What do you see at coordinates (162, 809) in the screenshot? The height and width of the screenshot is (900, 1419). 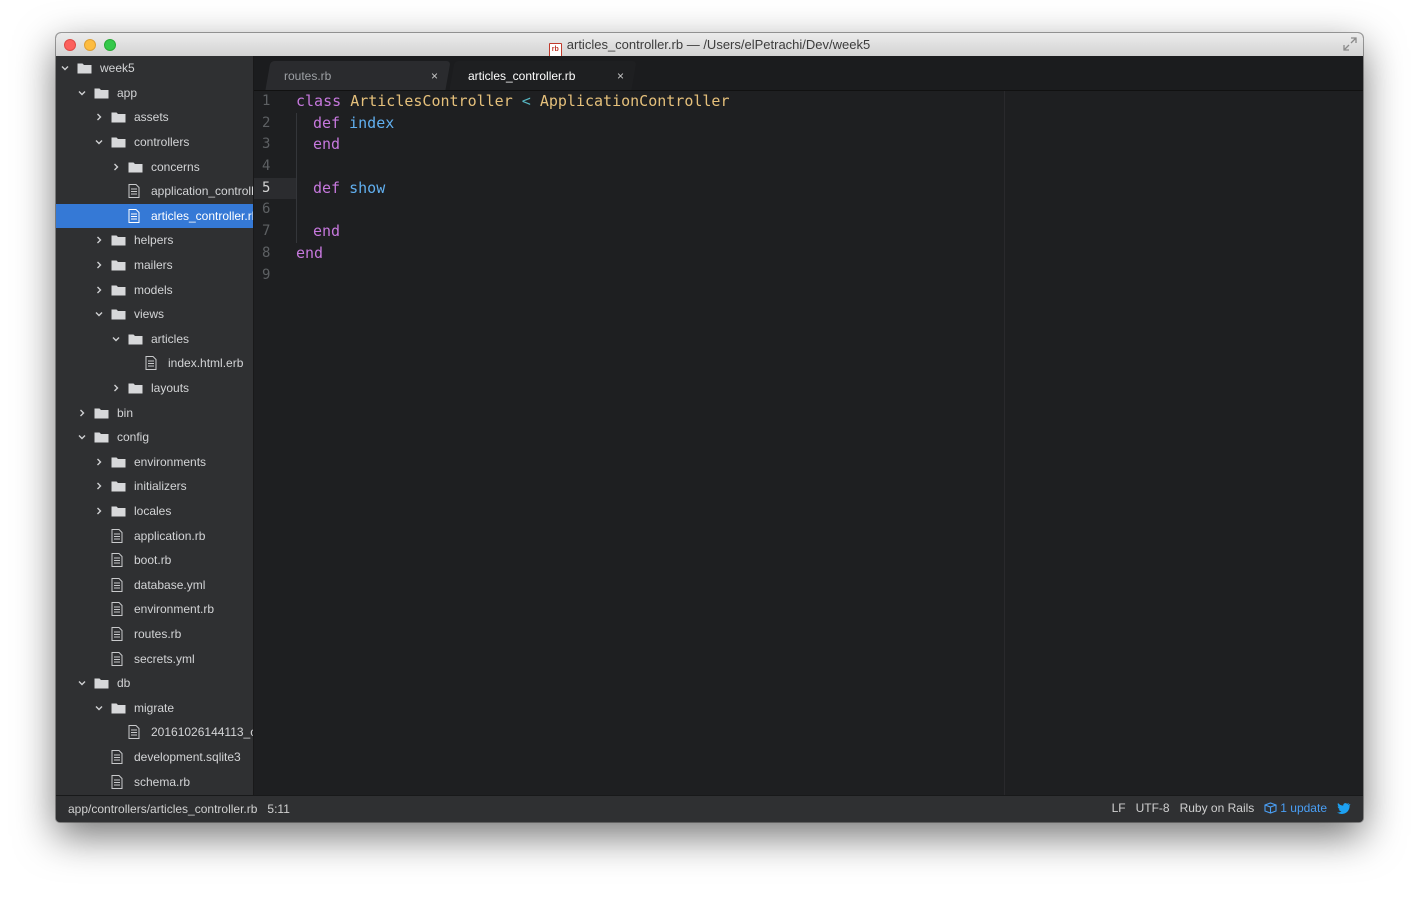 I see `file-path: app/controllers/articles_controller.rb` at bounding box center [162, 809].